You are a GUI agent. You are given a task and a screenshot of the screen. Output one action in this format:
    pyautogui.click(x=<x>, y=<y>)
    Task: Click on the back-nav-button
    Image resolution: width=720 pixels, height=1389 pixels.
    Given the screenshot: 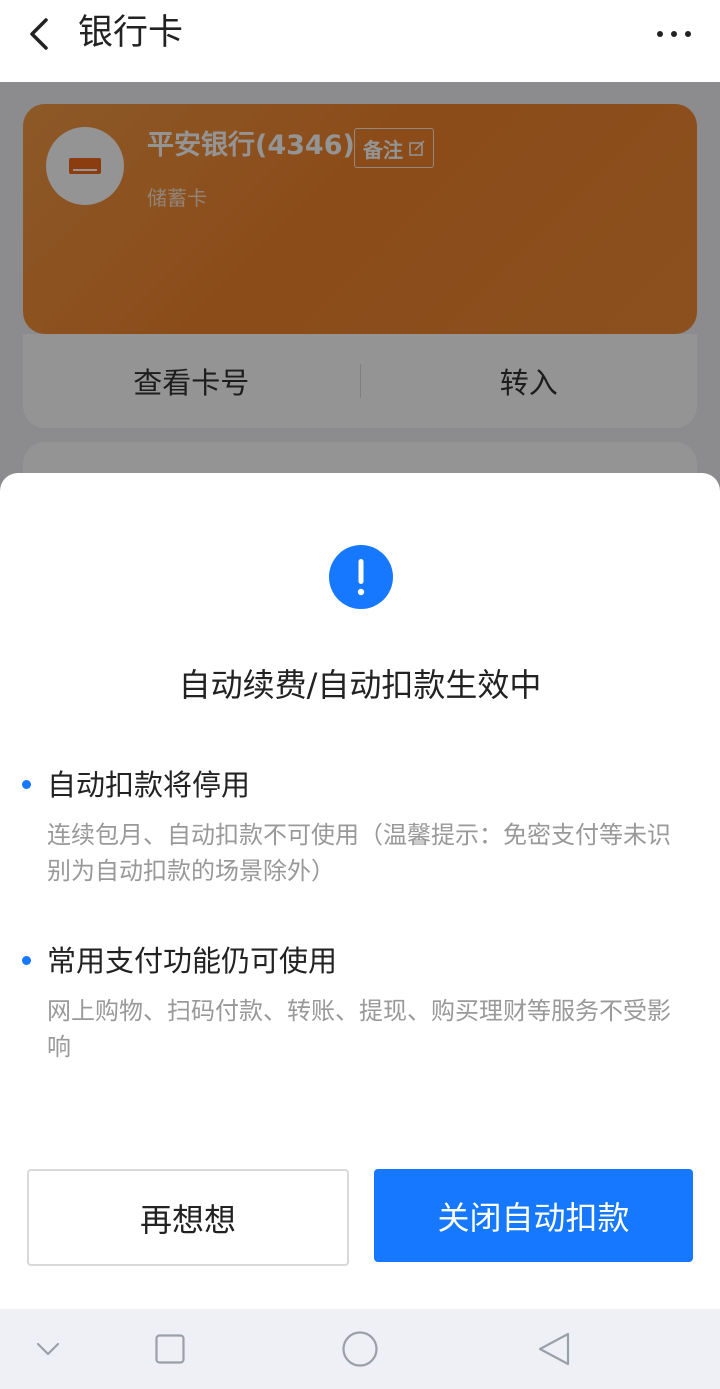 What is the action you would take?
    pyautogui.click(x=554, y=1349)
    